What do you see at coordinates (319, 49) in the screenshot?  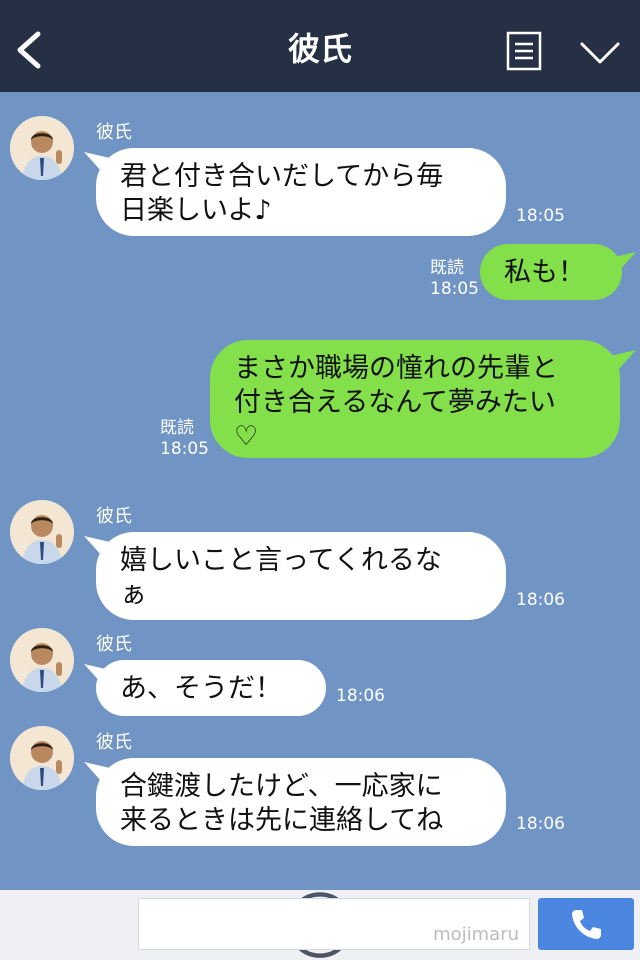 I see `chat-title: 彼氏` at bounding box center [319, 49].